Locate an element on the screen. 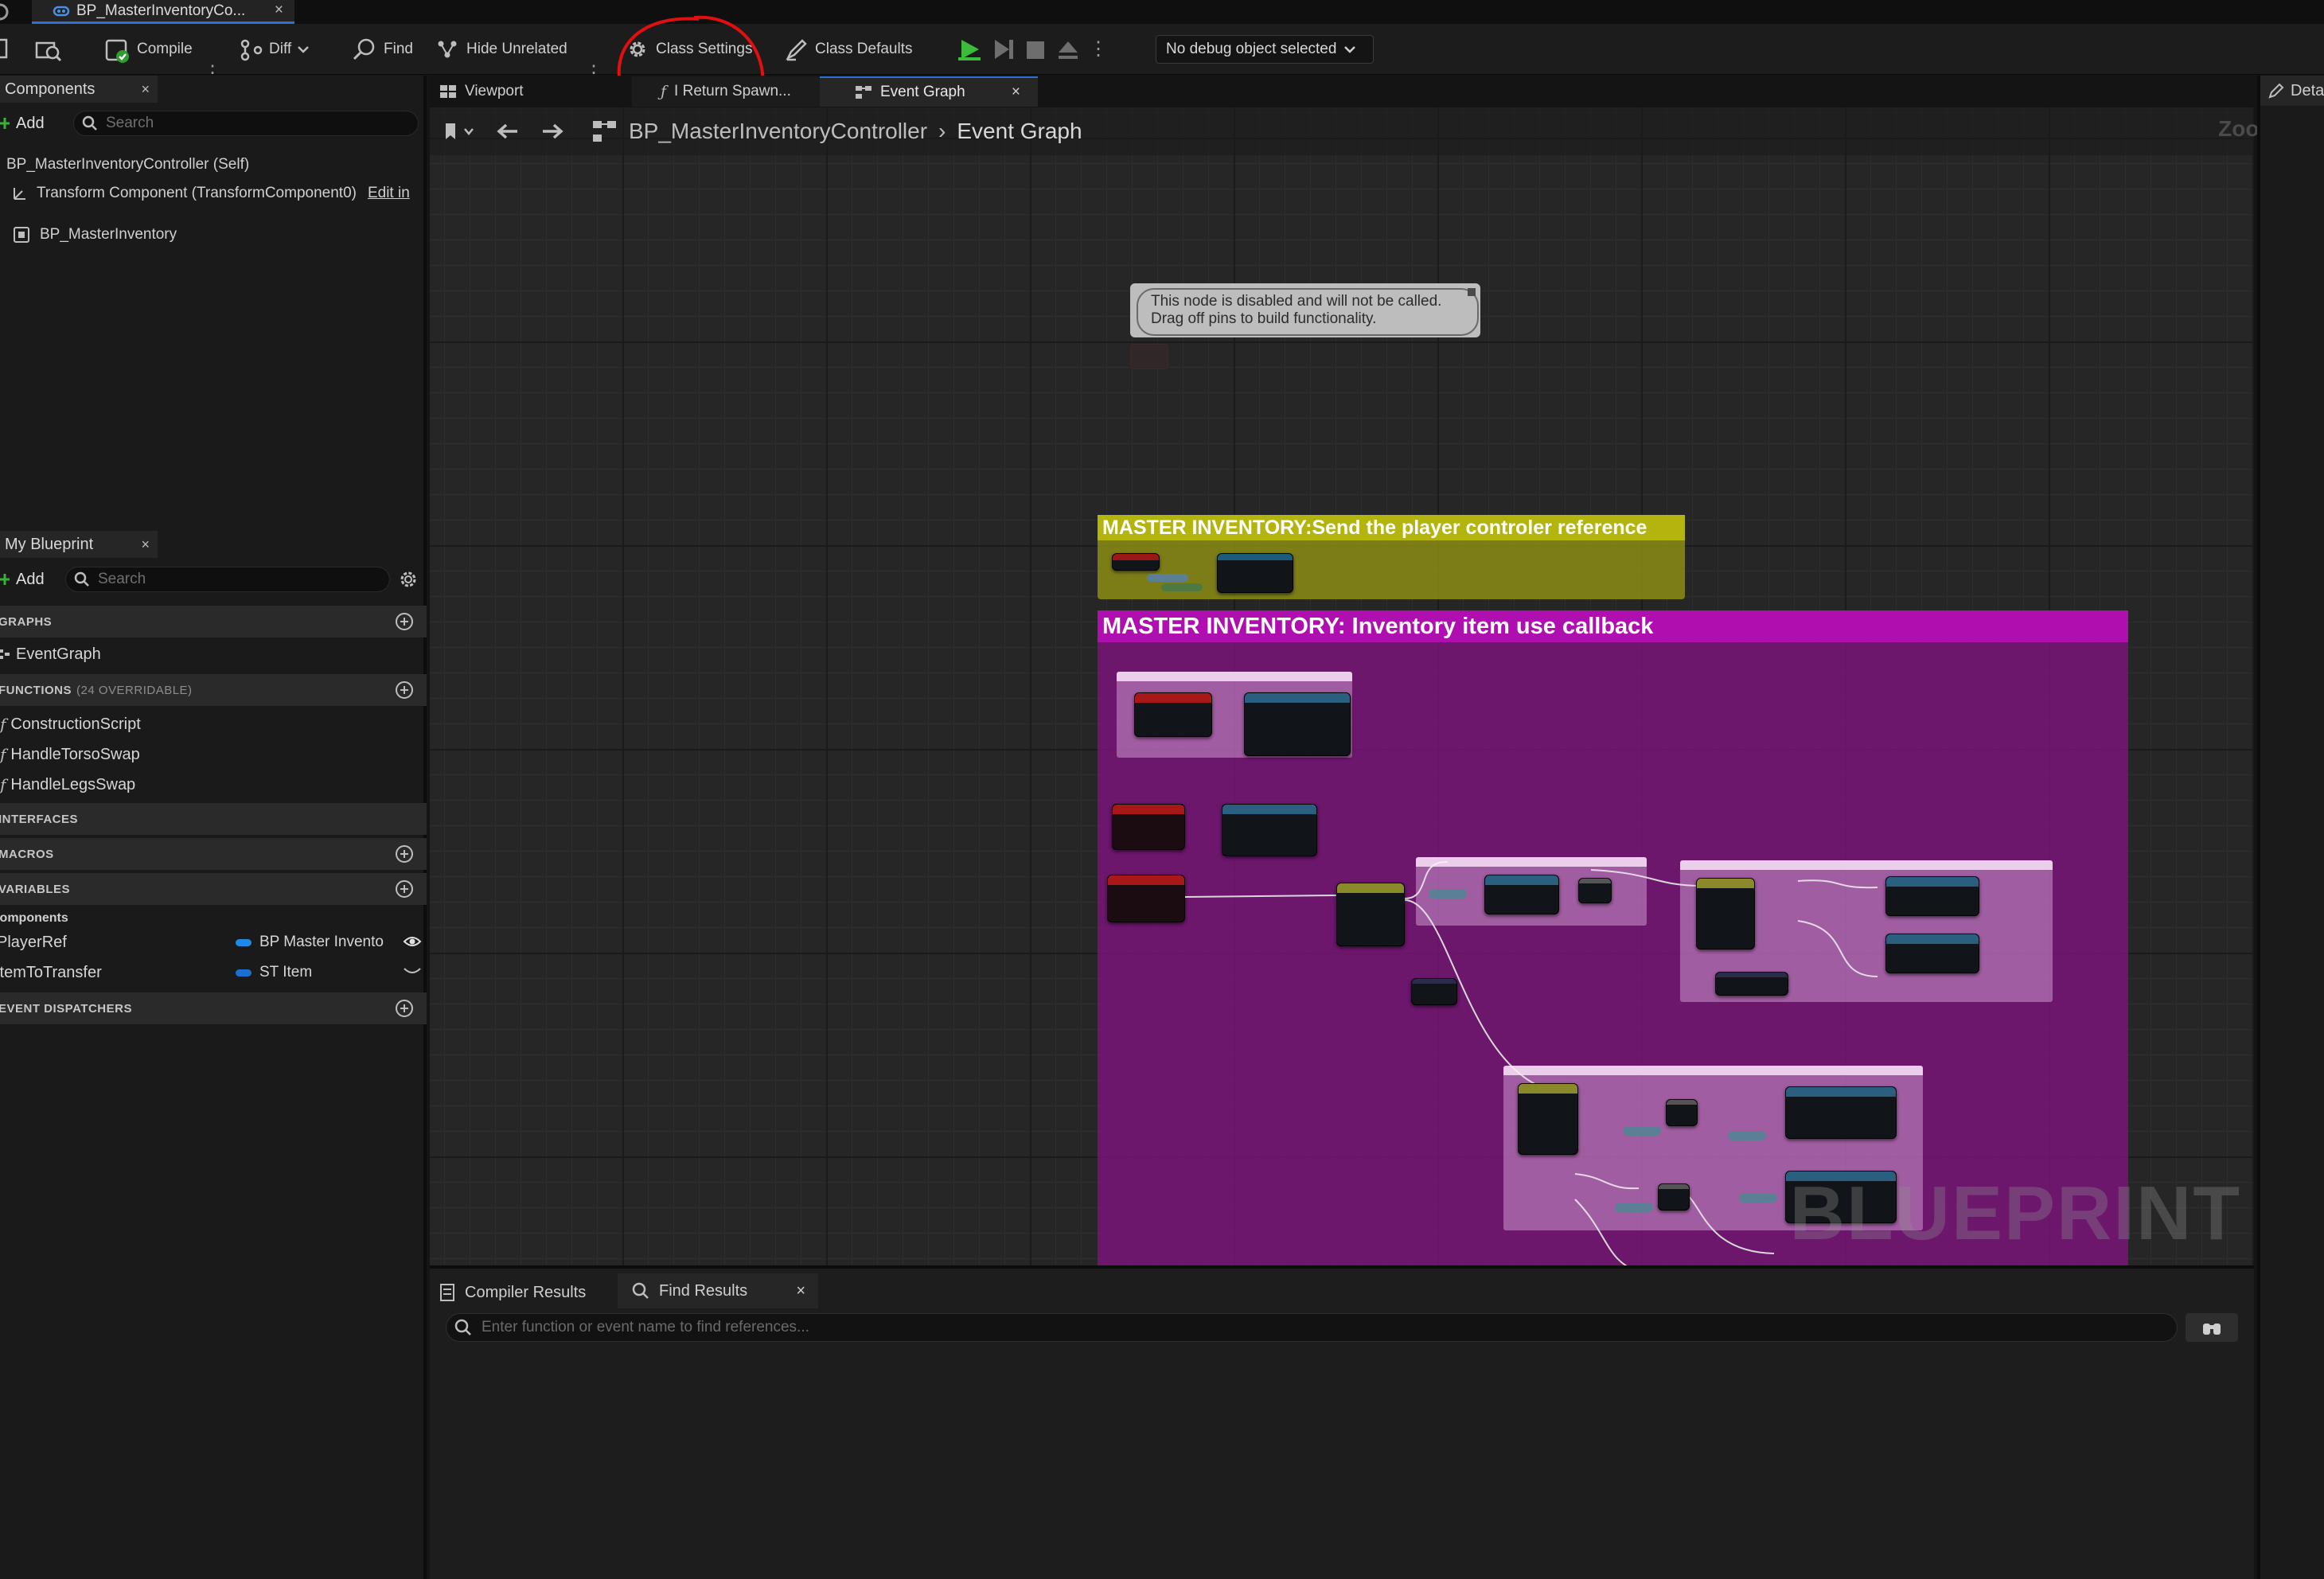  class-defaults-button: Class Defaults is located at coordinates (848, 49).